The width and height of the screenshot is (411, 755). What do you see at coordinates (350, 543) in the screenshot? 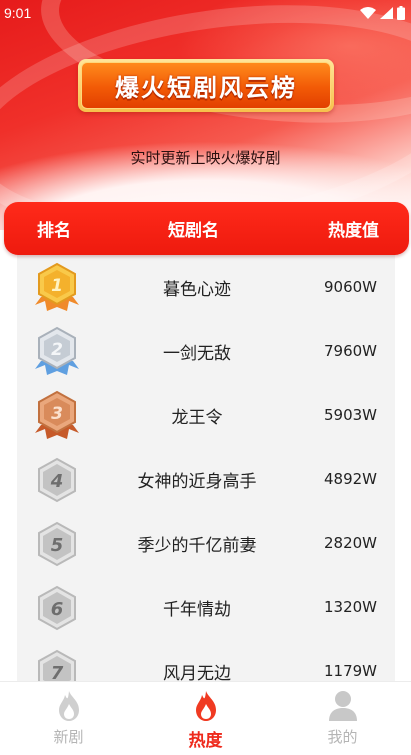
I see `heat-value: 2820W` at bounding box center [350, 543].